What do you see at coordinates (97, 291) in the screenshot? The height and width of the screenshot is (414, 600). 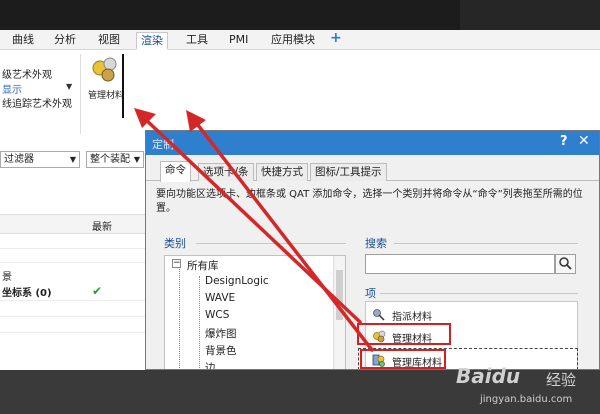 I see `check-icon: ✔` at bounding box center [97, 291].